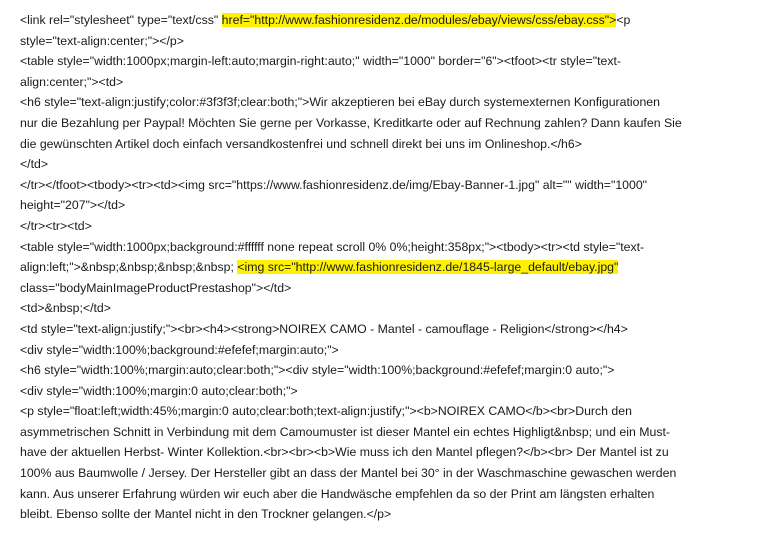 Image resolution: width=758 pixels, height=541 pixels. What do you see at coordinates (382, 41) in the screenshot?
I see `code-line: style="text-align:center;"></p>` at bounding box center [382, 41].